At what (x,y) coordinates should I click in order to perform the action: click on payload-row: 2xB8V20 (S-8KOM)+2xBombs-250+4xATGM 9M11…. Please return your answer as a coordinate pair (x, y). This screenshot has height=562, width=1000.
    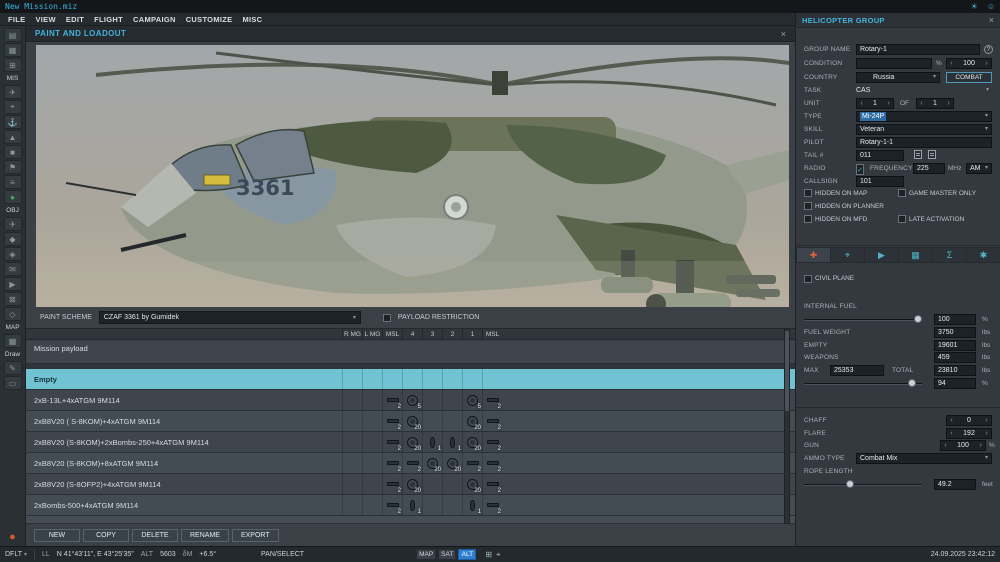
    Looking at the image, I should click on (410, 442).